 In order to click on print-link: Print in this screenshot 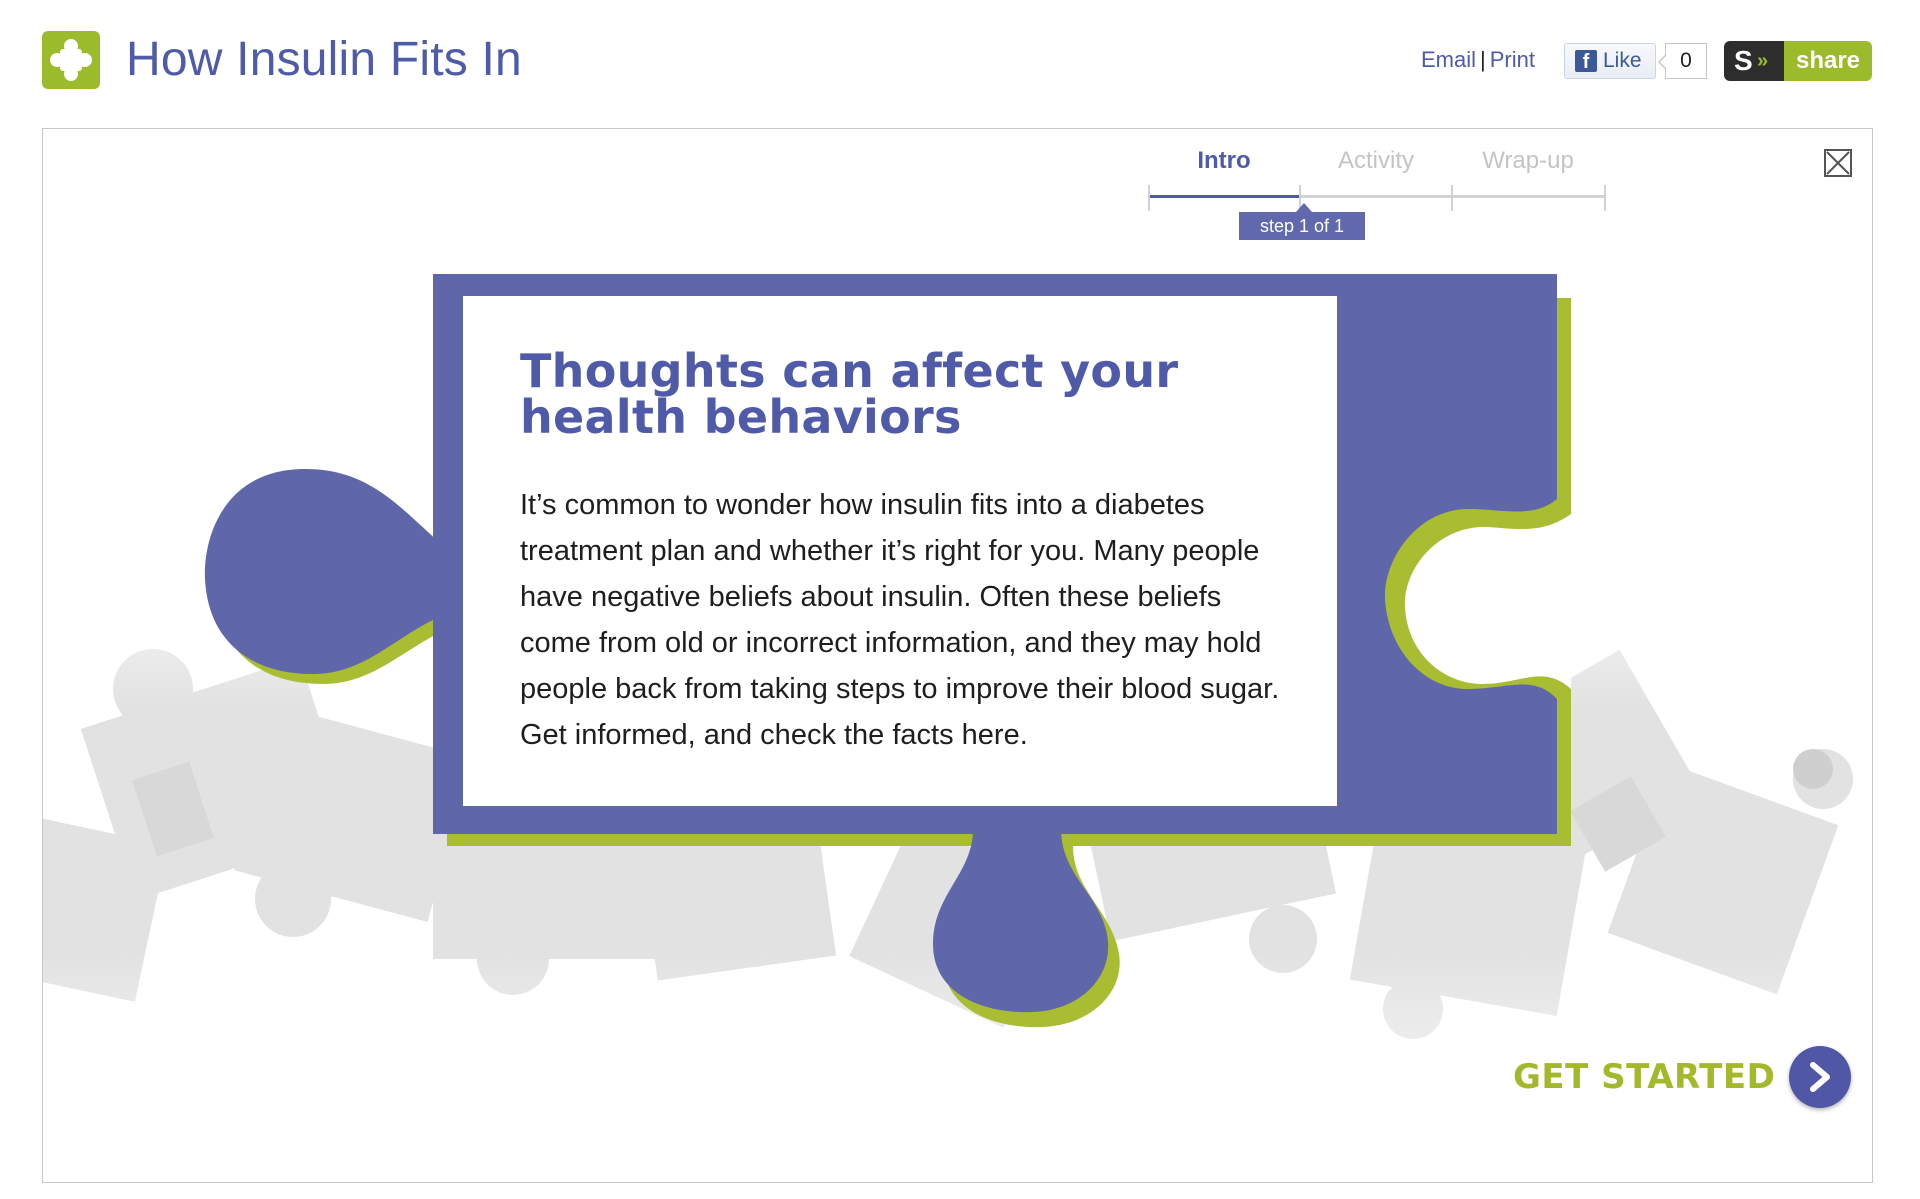, I will do `click(1512, 59)`.